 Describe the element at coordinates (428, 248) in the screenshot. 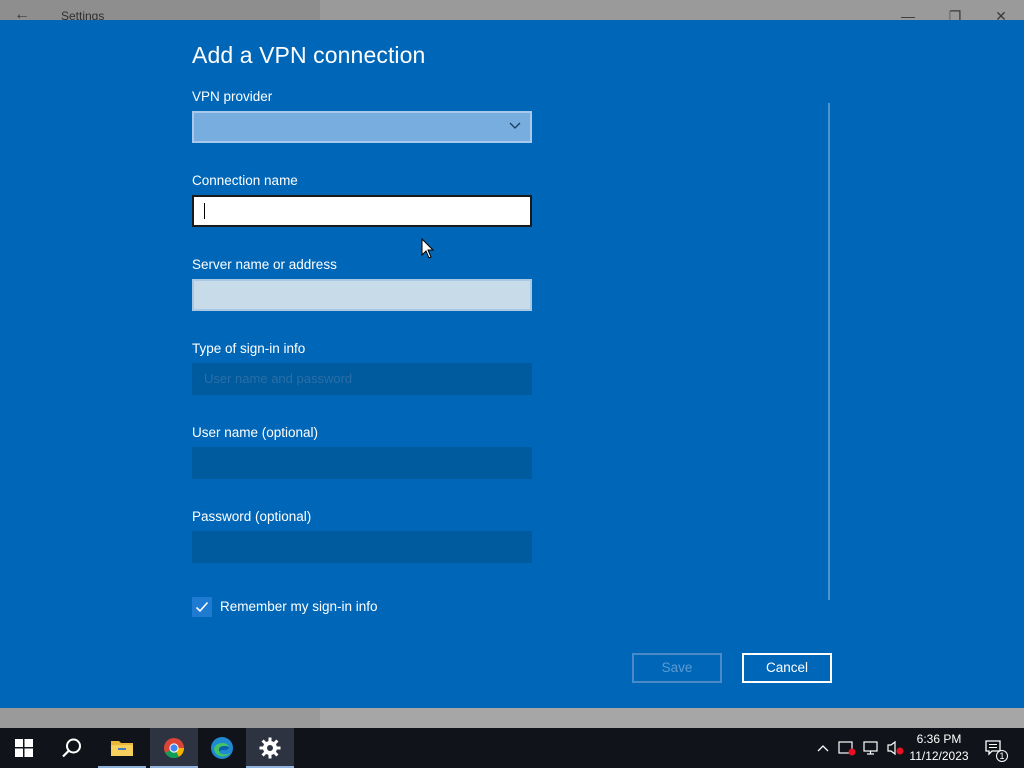

I see `mouse-cursor-icon` at that location.